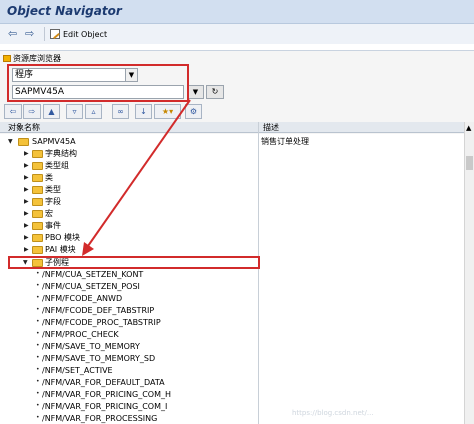  Describe the element at coordinates (61, 153) in the screenshot. I see `folder-label: 字典结构` at that location.